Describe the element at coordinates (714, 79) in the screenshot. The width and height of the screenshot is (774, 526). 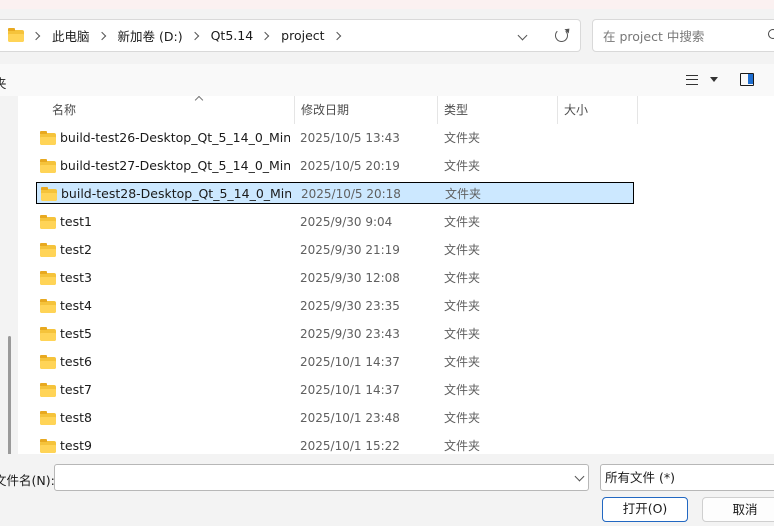
I see `view-dropdown-icon` at that location.